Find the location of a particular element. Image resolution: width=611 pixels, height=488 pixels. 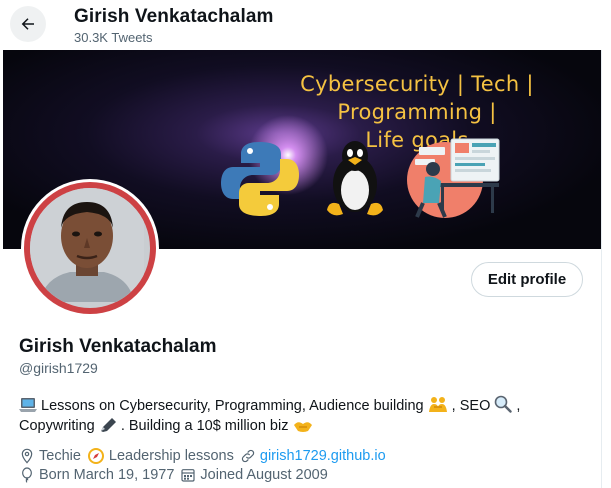

joined-text: Joined August 2009 is located at coordinates (264, 475).